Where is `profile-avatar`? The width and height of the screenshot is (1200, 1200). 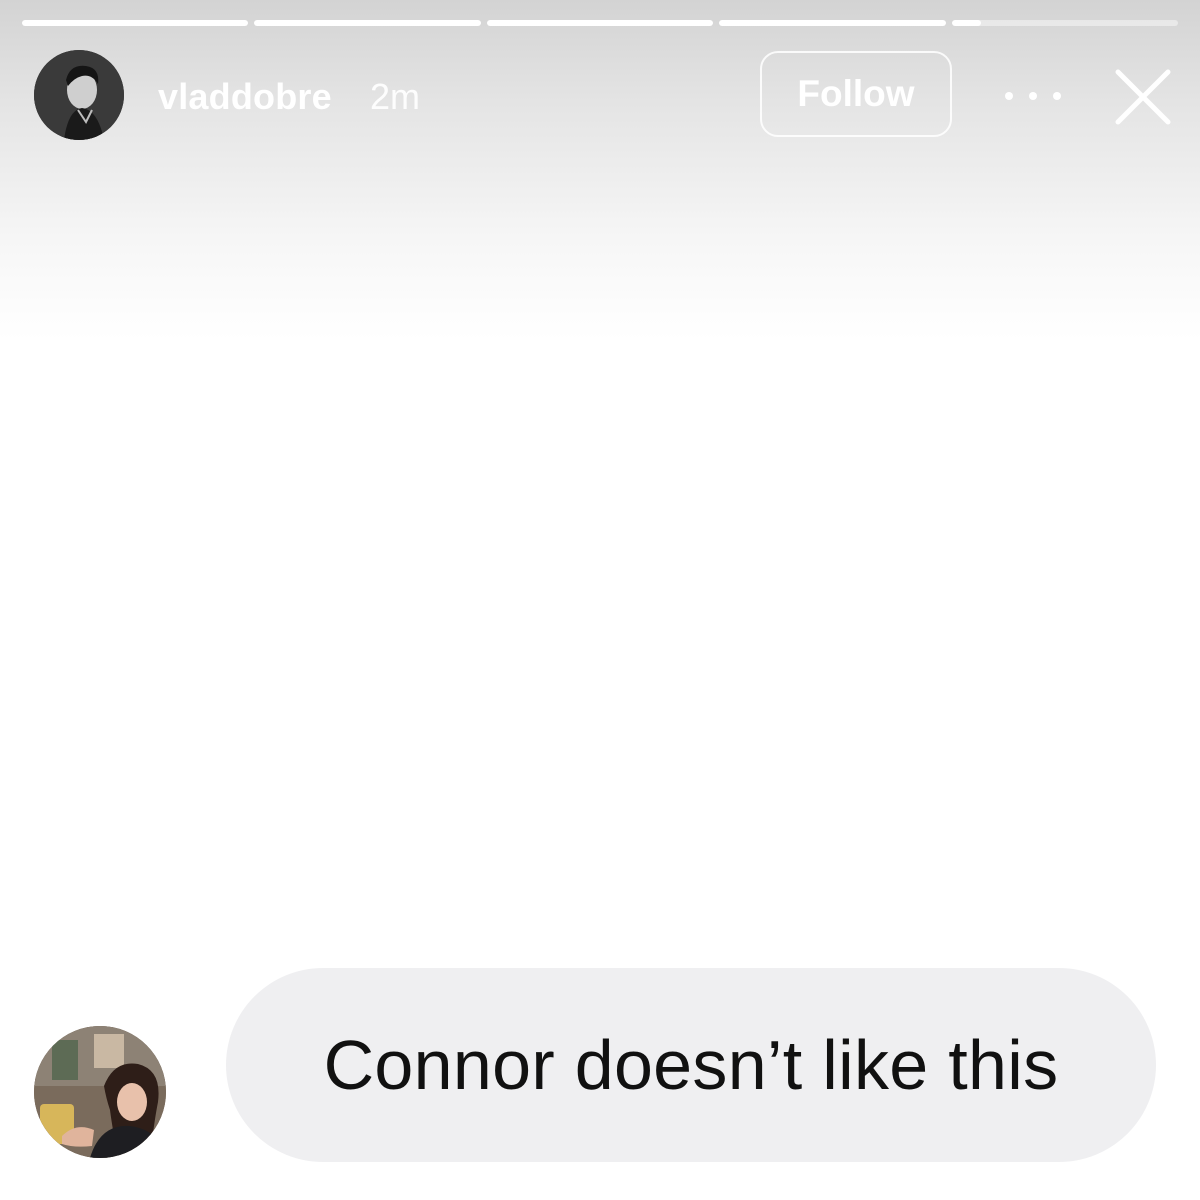
profile-avatar is located at coordinates (79, 95).